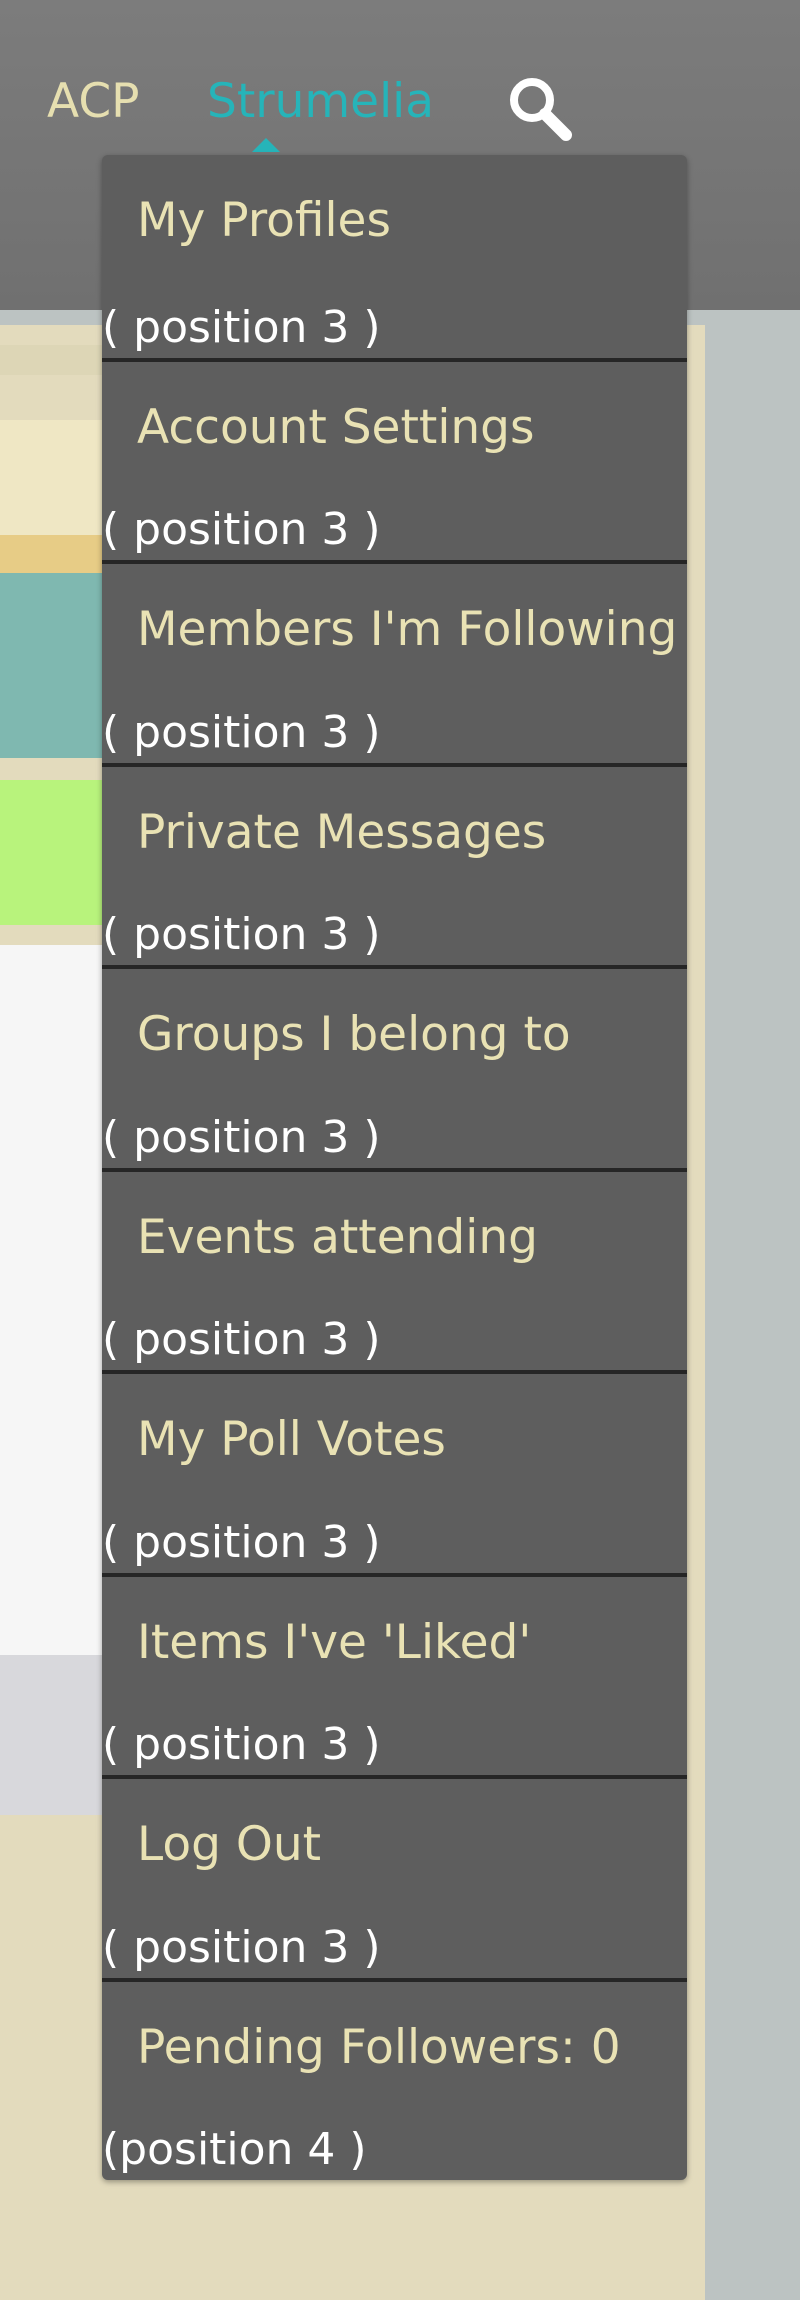  I want to click on content-panel-green, so click(55, 852).